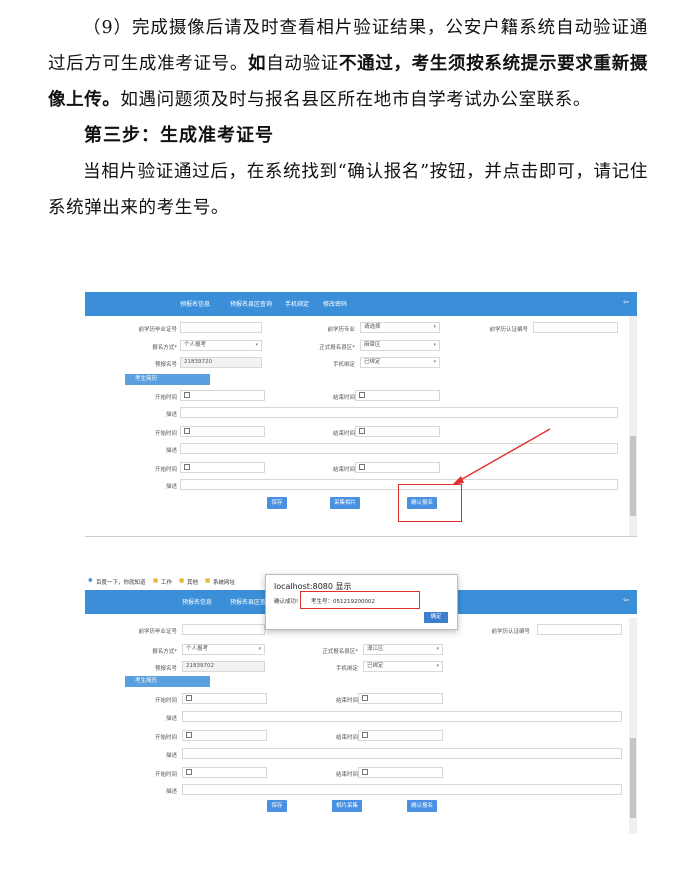 Image resolution: width=685 pixels, height=872 pixels. What do you see at coordinates (356, 100) in the screenshot?
I see `text-run: 如遇问题须及时与报名县区所在地市自学考试办公室联系。` at bounding box center [356, 100].